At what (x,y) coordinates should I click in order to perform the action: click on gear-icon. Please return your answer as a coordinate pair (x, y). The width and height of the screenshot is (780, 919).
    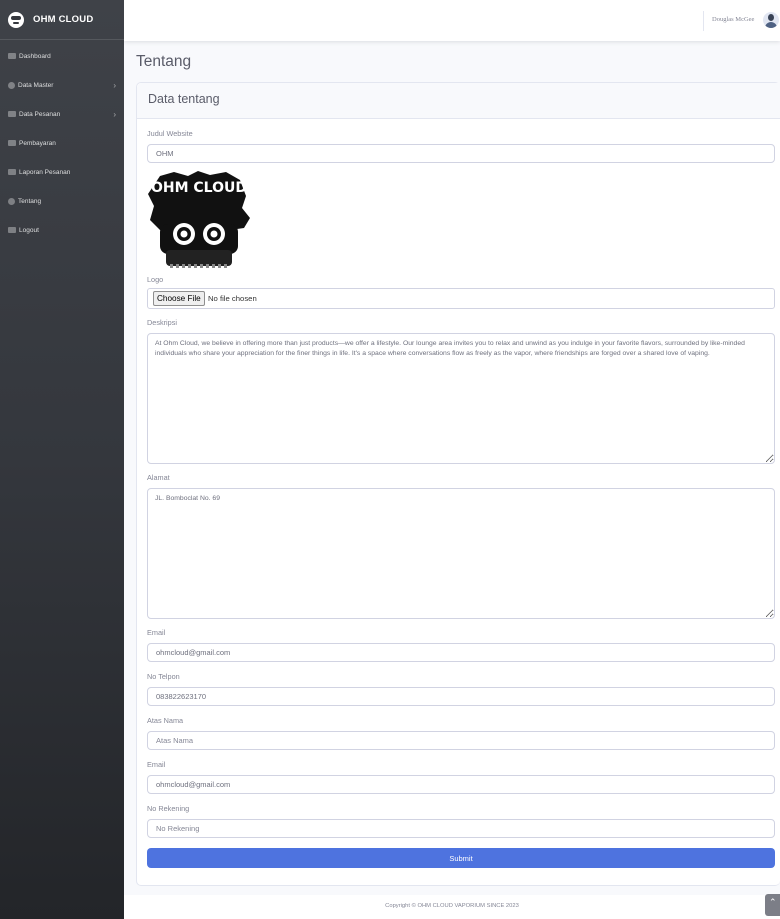
    Looking at the image, I should click on (11, 85).